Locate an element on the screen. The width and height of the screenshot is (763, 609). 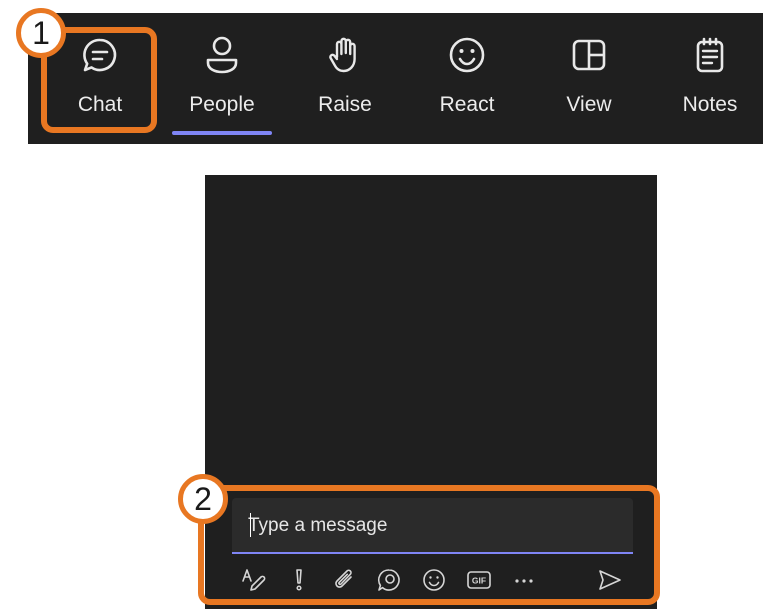
callout-number-1: 1 is located at coordinates (41, 32).